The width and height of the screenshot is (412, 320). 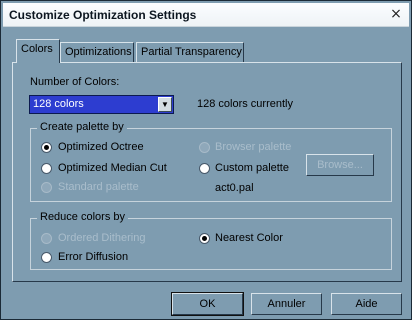 What do you see at coordinates (112, 168) in the screenshot?
I see `optimized-median-cut-label: Optimized Median Cut` at bounding box center [112, 168].